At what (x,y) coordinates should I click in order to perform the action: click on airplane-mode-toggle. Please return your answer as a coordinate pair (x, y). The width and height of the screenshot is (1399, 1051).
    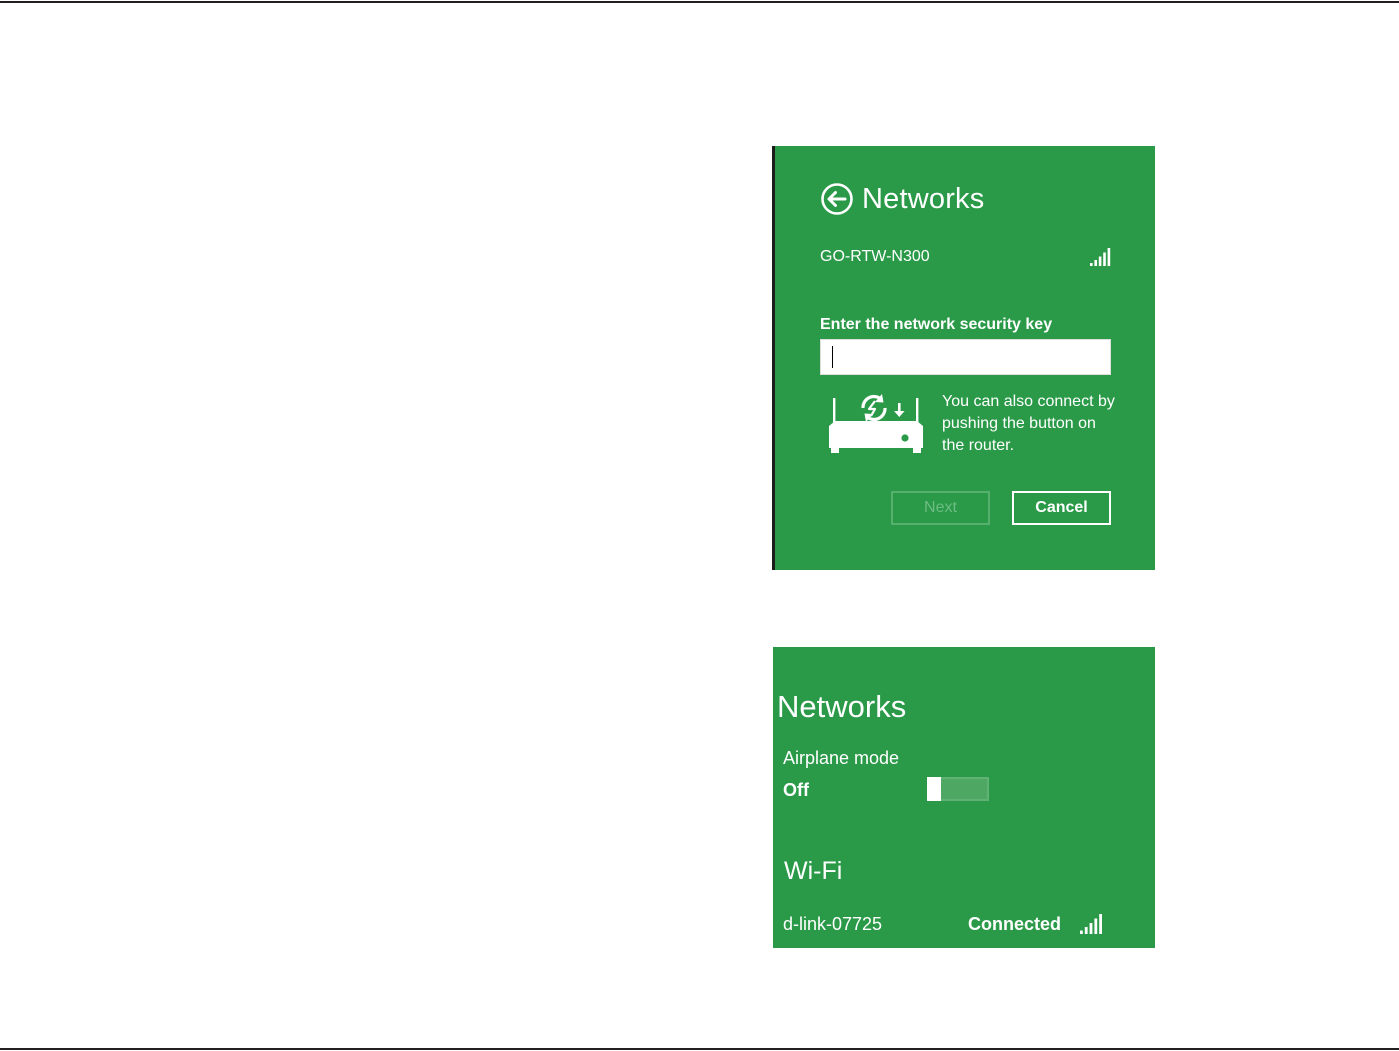
    Looking at the image, I should click on (958, 789).